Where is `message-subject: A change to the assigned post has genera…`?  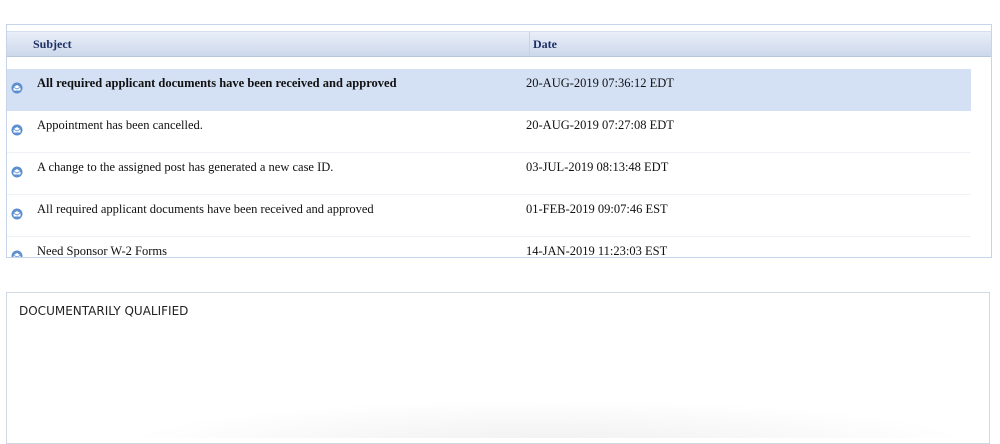
message-subject: A change to the assigned post has genera… is located at coordinates (185, 167).